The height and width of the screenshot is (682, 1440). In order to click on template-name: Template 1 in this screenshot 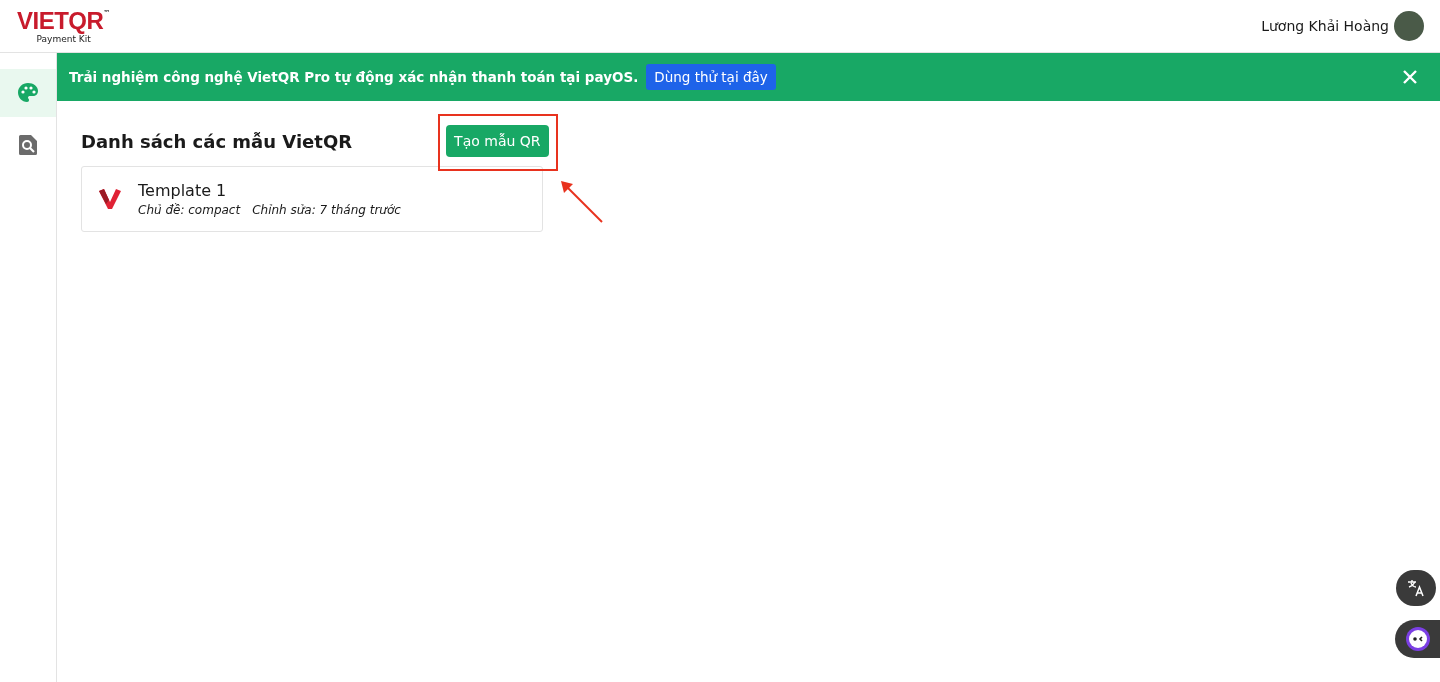, I will do `click(183, 190)`.